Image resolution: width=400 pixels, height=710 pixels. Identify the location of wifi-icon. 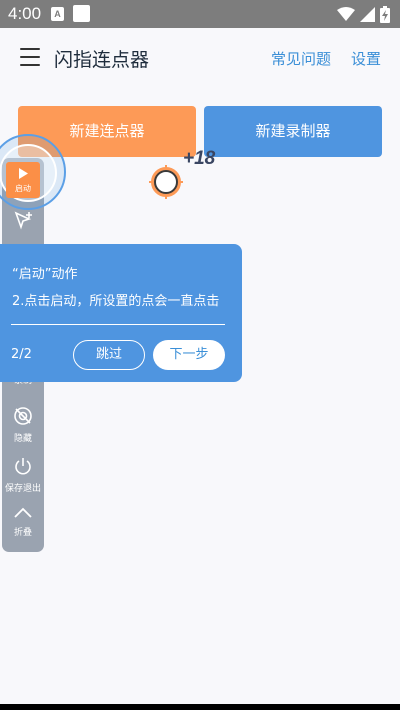
(346, 14).